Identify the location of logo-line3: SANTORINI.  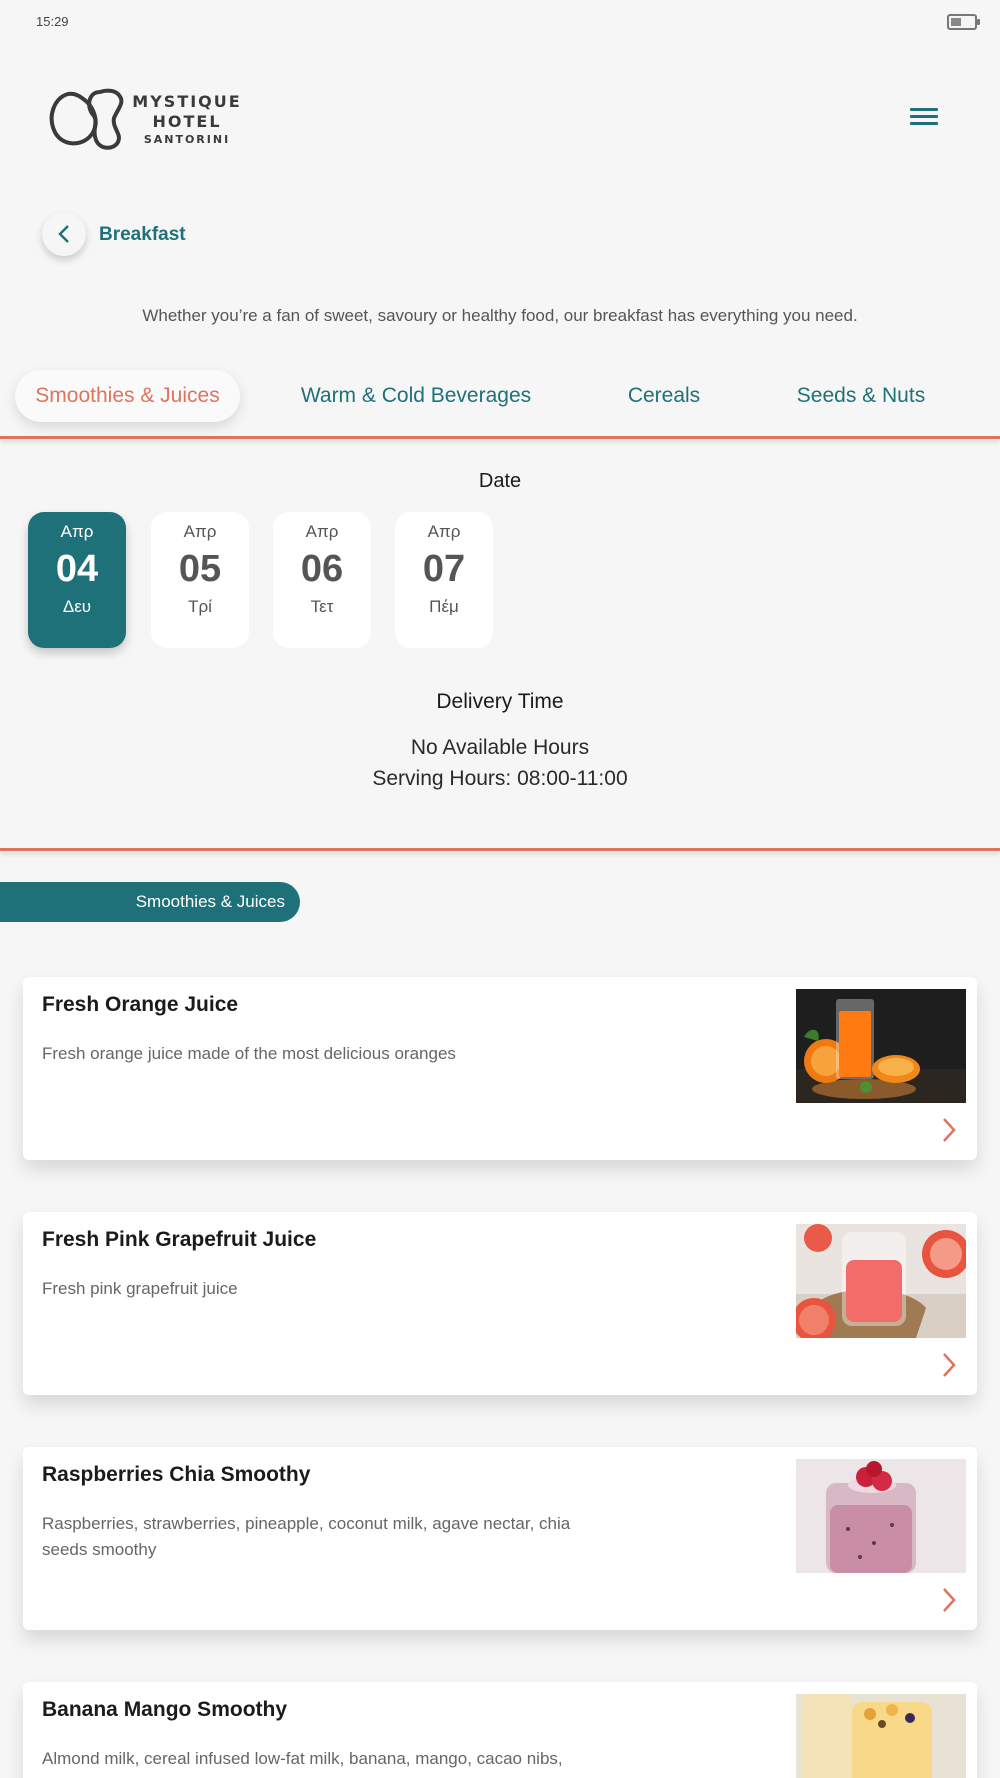
(187, 139).